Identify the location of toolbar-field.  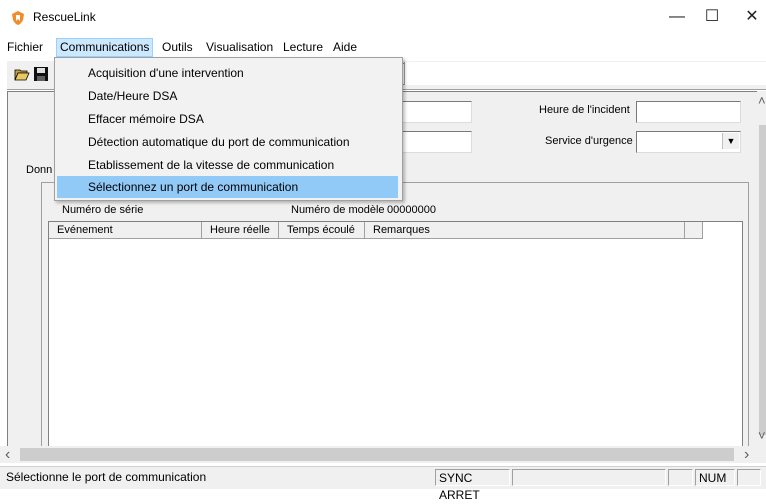
(585, 73).